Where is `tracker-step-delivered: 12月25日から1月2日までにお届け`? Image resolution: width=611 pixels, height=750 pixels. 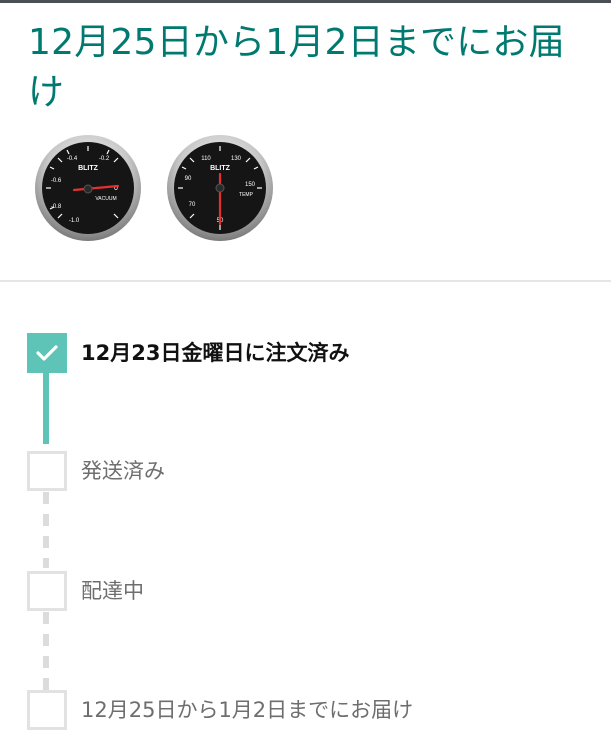
tracker-step-delivered: 12月25日から1月2日までにお届け is located at coordinates (312, 710).